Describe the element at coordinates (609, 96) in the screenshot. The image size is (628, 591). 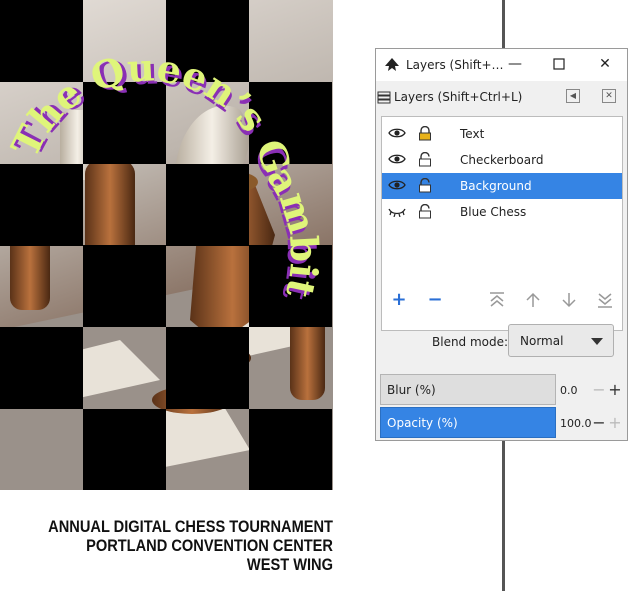
I see `tab-close-icon: ✕` at that location.